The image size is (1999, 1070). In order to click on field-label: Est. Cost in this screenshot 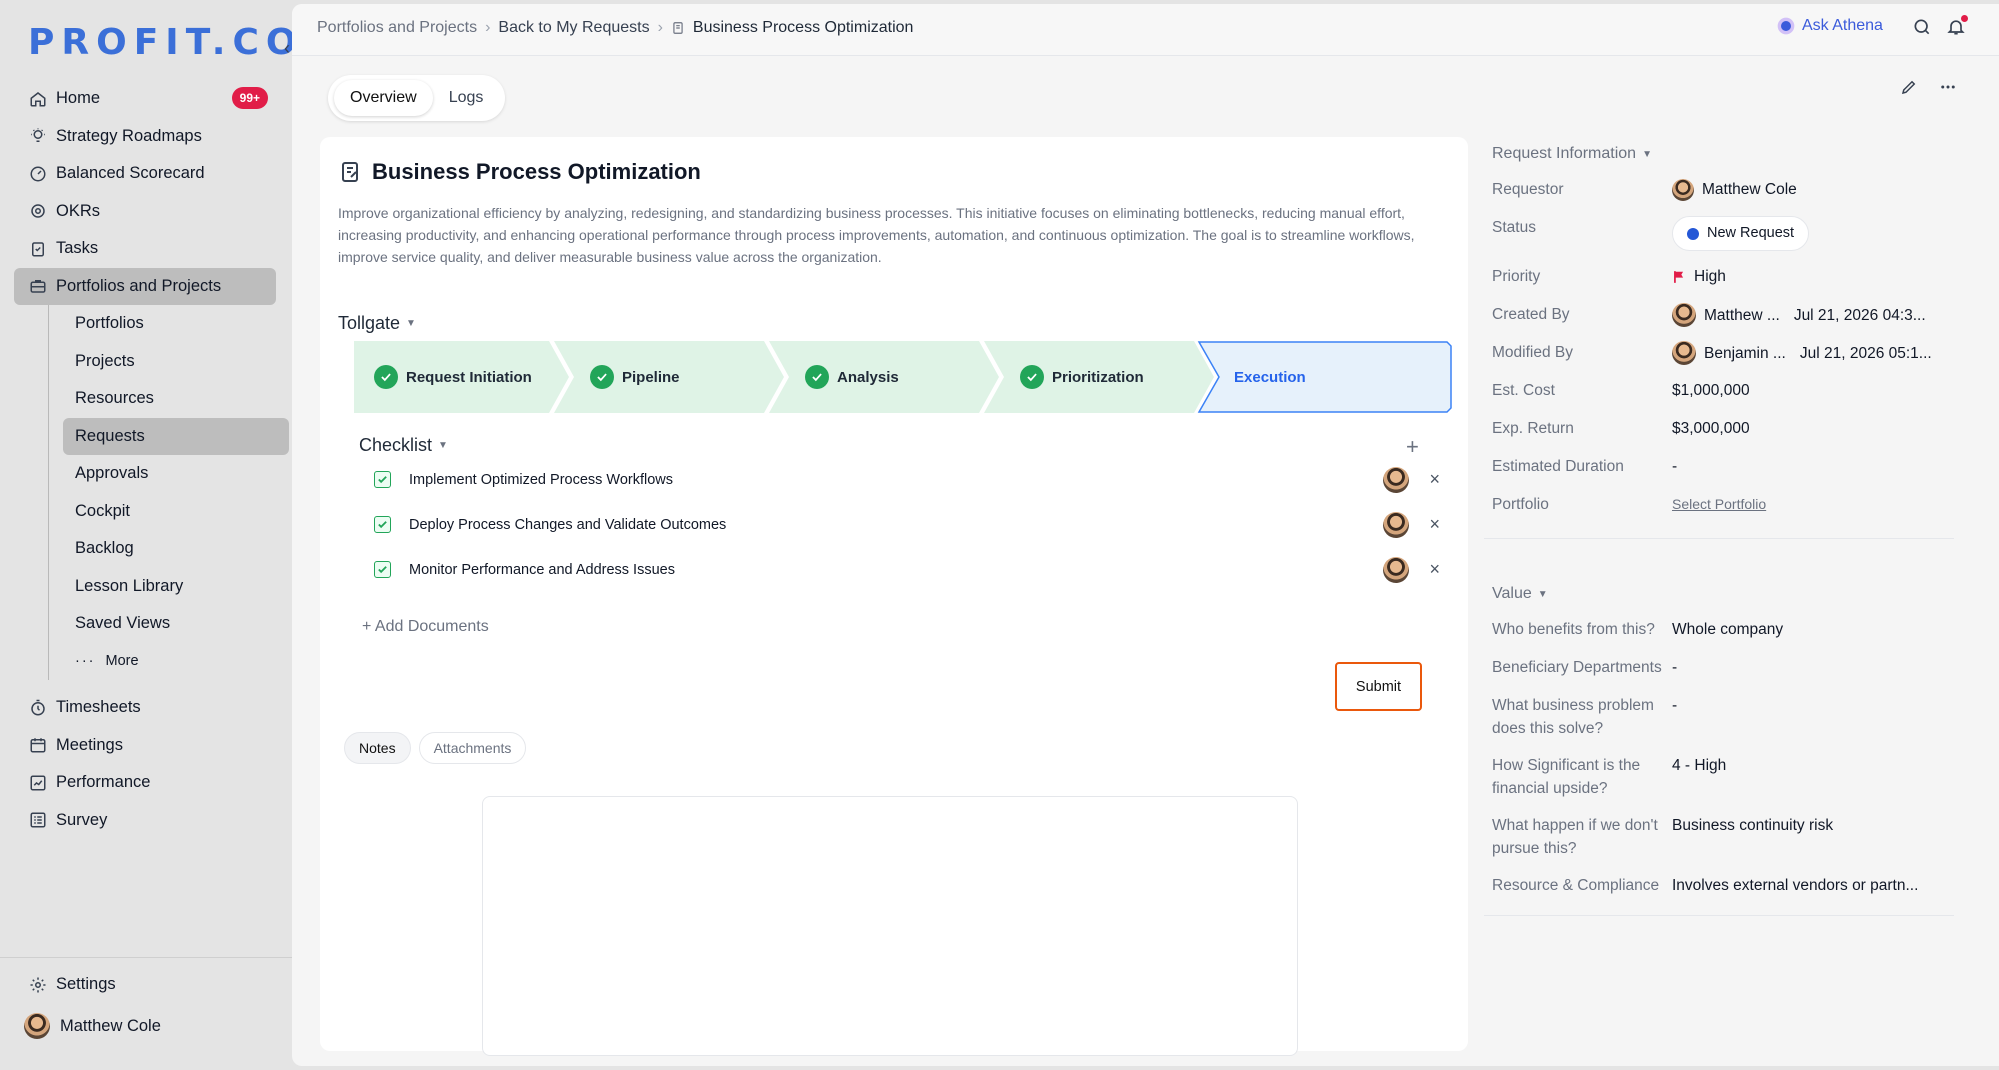, I will do `click(1523, 390)`.